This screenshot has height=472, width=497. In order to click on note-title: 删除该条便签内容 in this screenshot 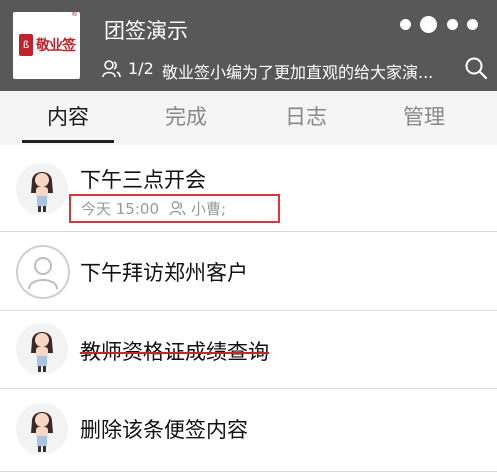, I will do `click(164, 430)`.